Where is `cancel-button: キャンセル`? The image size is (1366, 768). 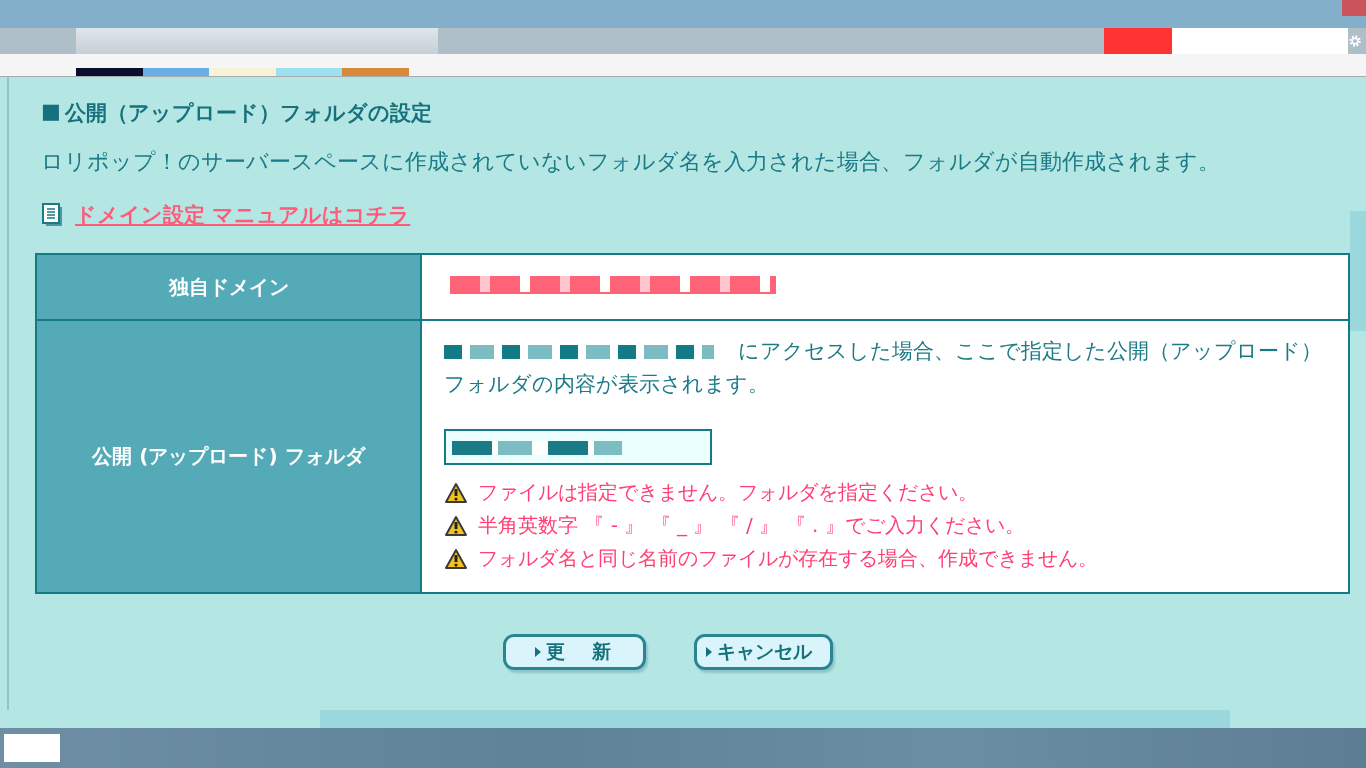 cancel-button: キャンセル is located at coordinates (763, 652).